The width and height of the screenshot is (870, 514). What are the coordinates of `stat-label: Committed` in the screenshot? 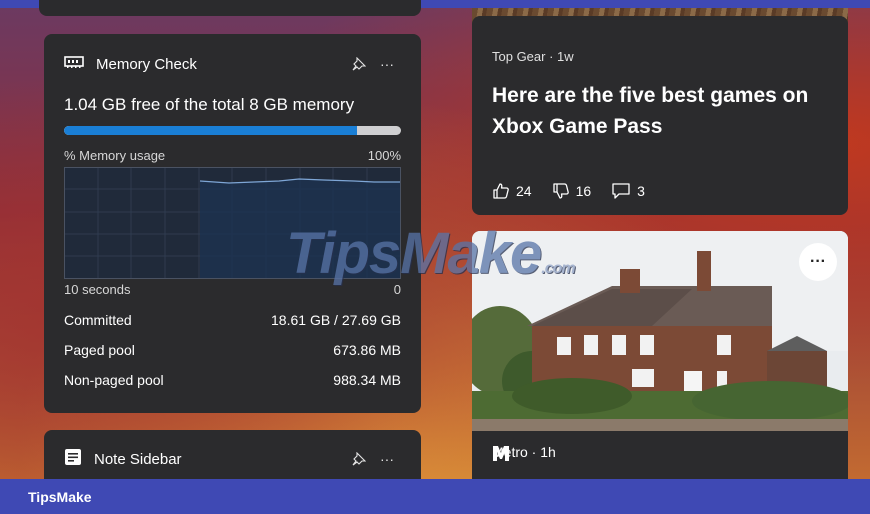 It's located at (98, 320).